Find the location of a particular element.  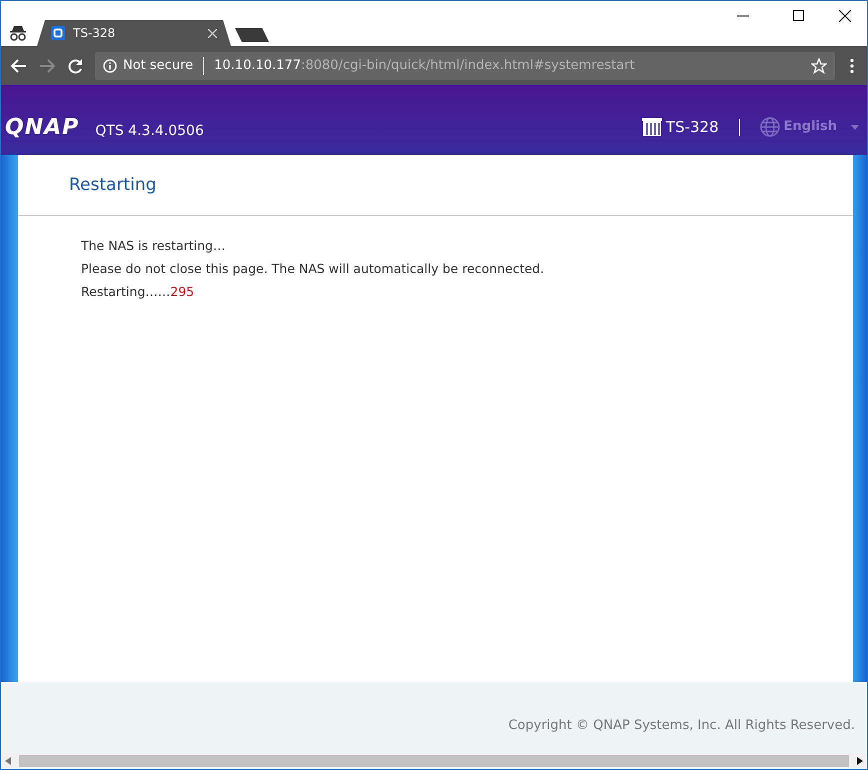

dialog-title: Restarting is located at coordinates (435, 185).